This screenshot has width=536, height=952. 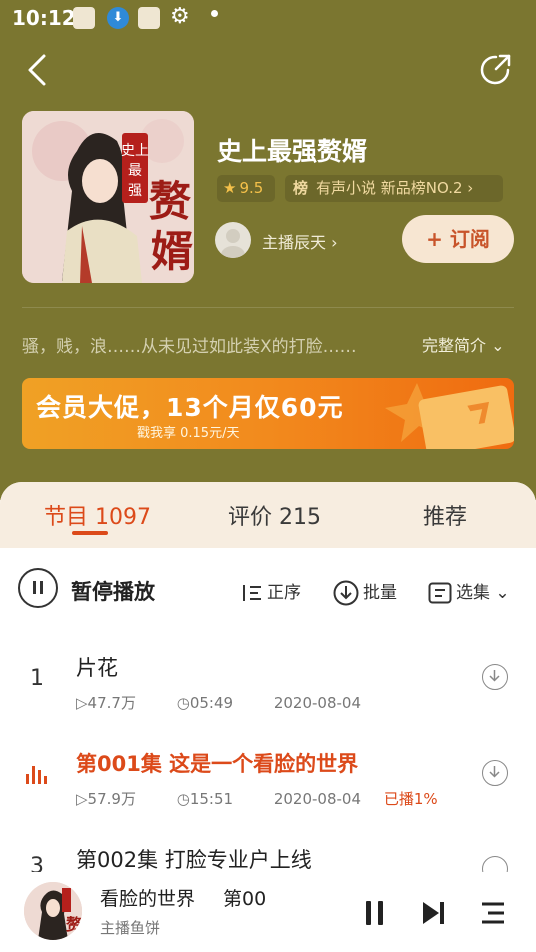 I want to click on next-track-button, so click(x=434, y=915).